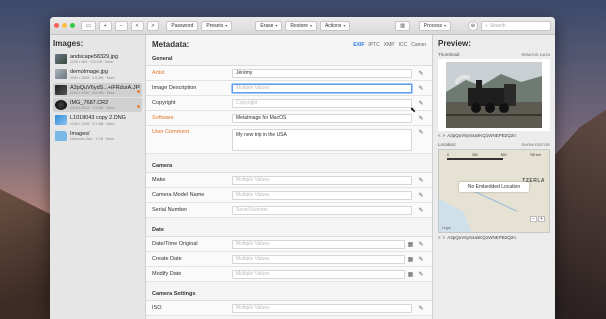  What do you see at coordinates (318, 259) in the screenshot?
I see `create-date-field: Multiple Values` at bounding box center [318, 259].